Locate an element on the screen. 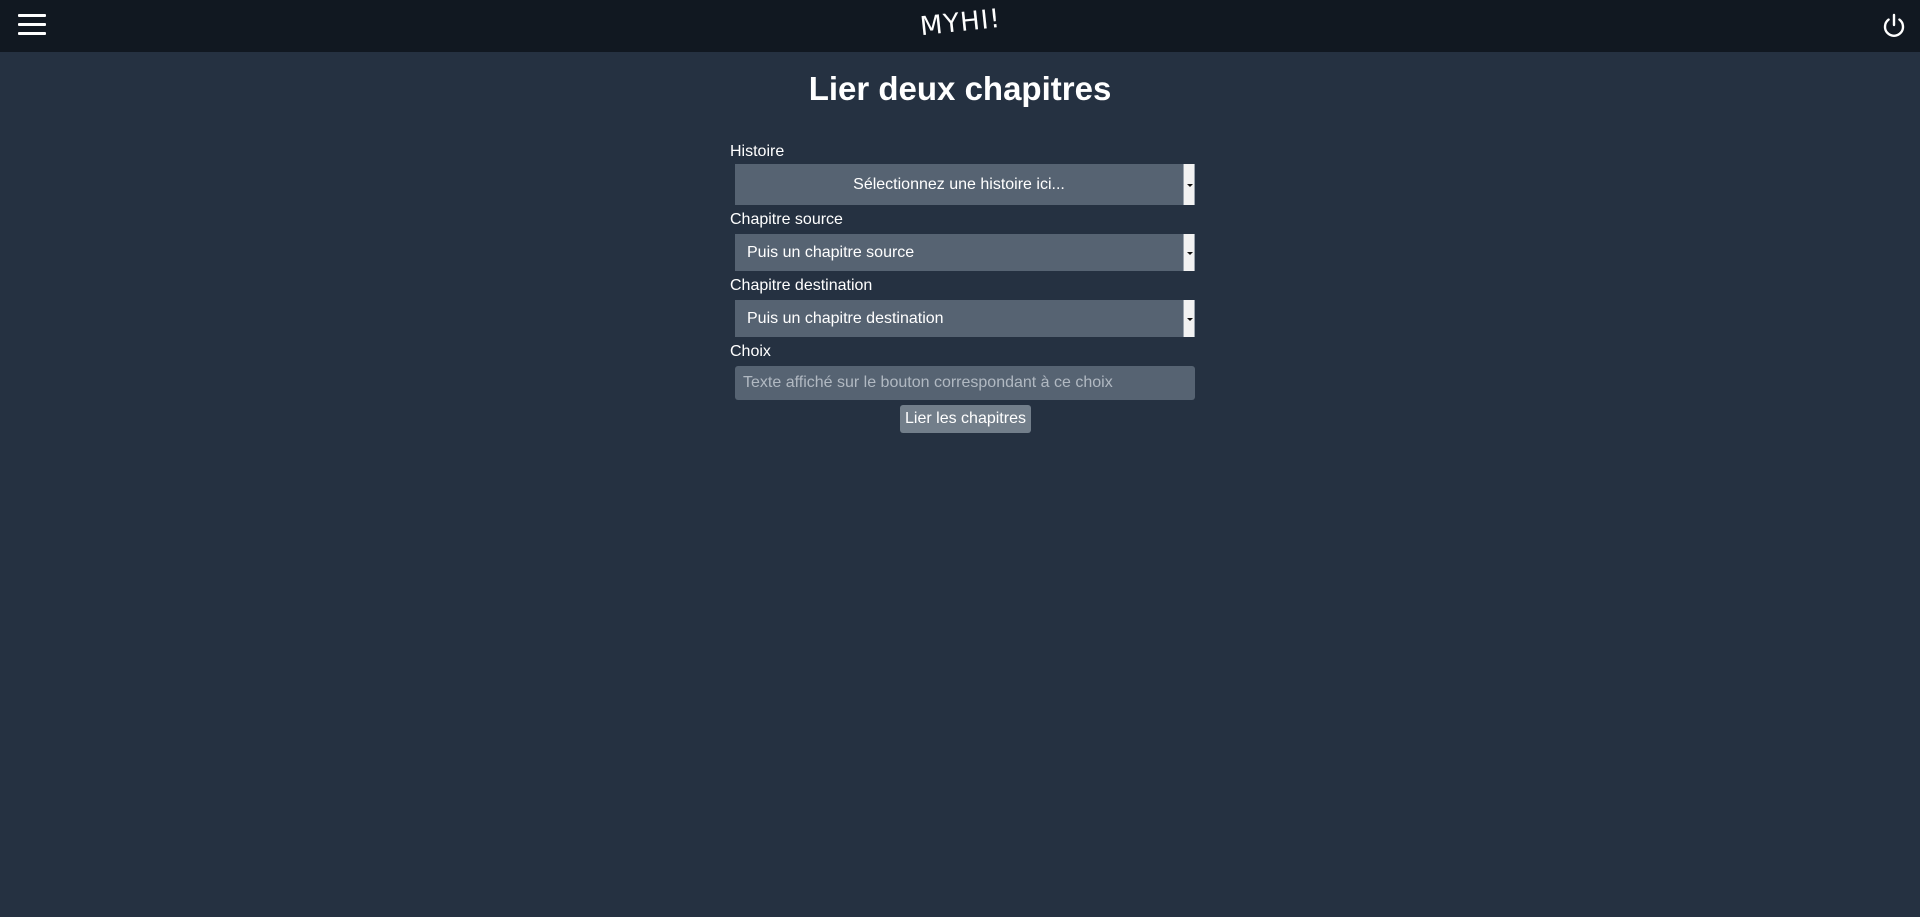  power-icon is located at coordinates (1894, 26).